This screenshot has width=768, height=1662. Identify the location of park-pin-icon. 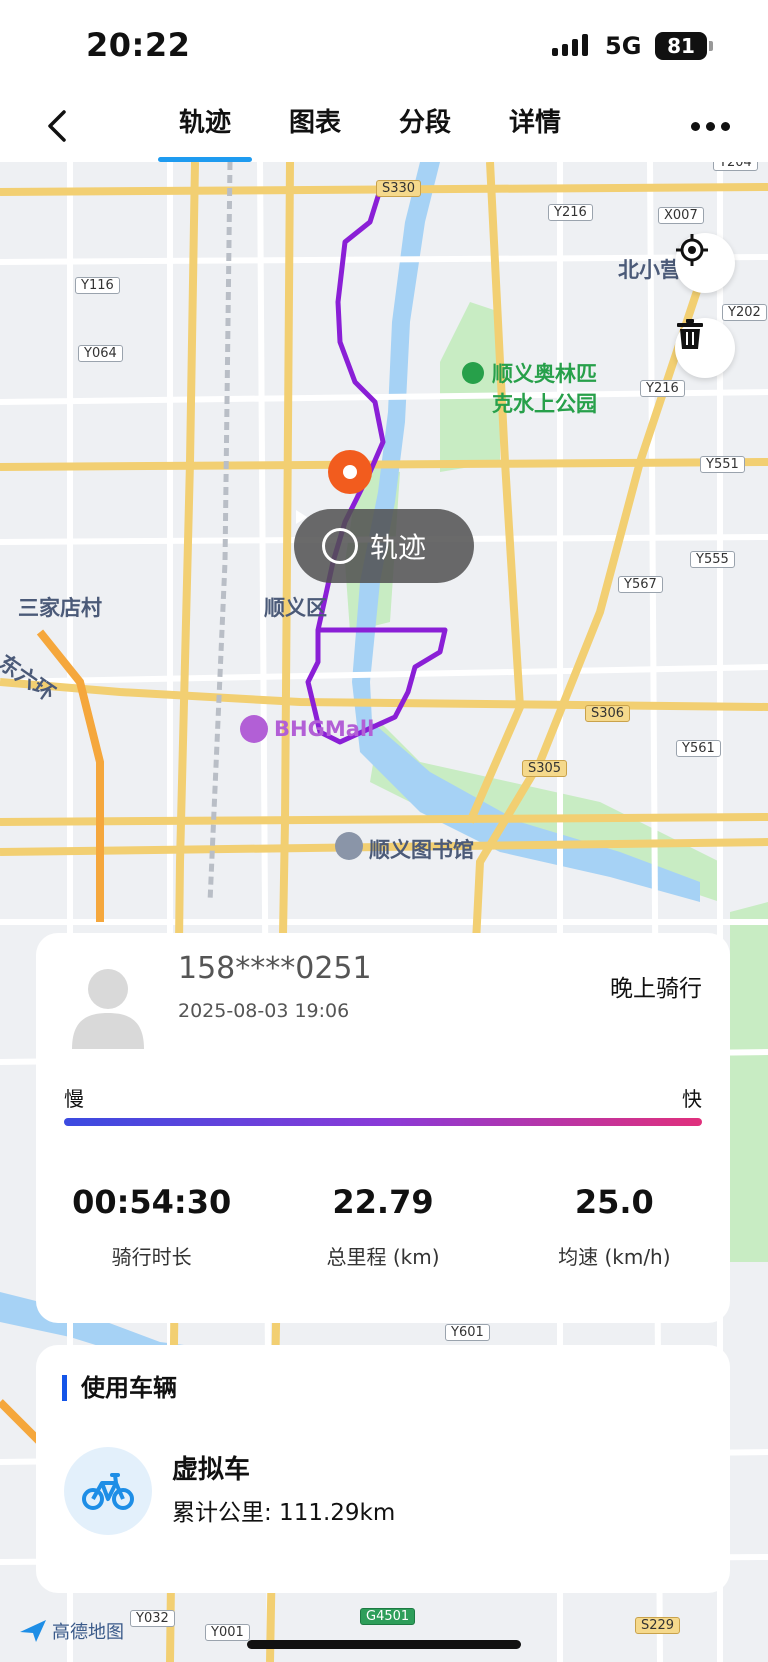
(473, 373).